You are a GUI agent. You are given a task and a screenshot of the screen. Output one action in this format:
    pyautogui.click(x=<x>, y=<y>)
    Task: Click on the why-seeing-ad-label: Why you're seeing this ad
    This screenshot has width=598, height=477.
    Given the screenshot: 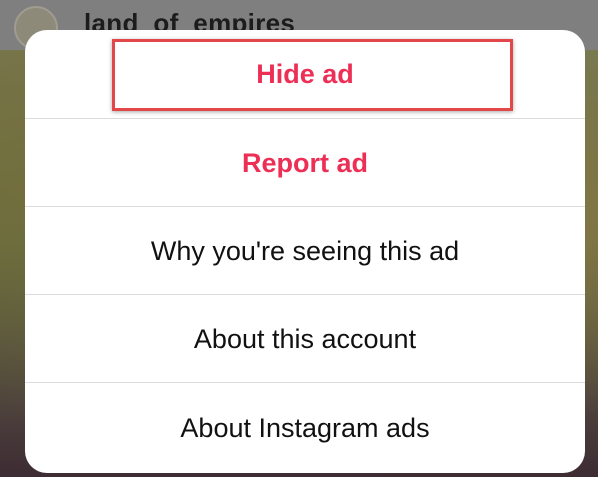 What is the action you would take?
    pyautogui.click(x=305, y=250)
    